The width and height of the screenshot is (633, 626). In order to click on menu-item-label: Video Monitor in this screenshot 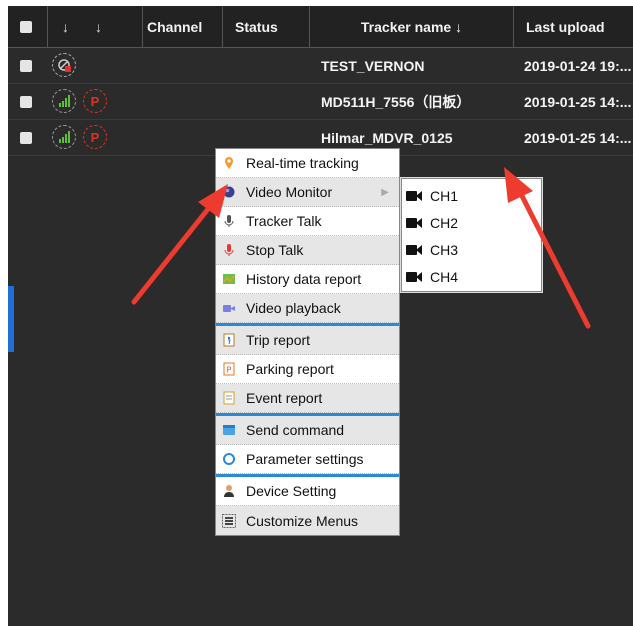, I will do `click(289, 192)`.